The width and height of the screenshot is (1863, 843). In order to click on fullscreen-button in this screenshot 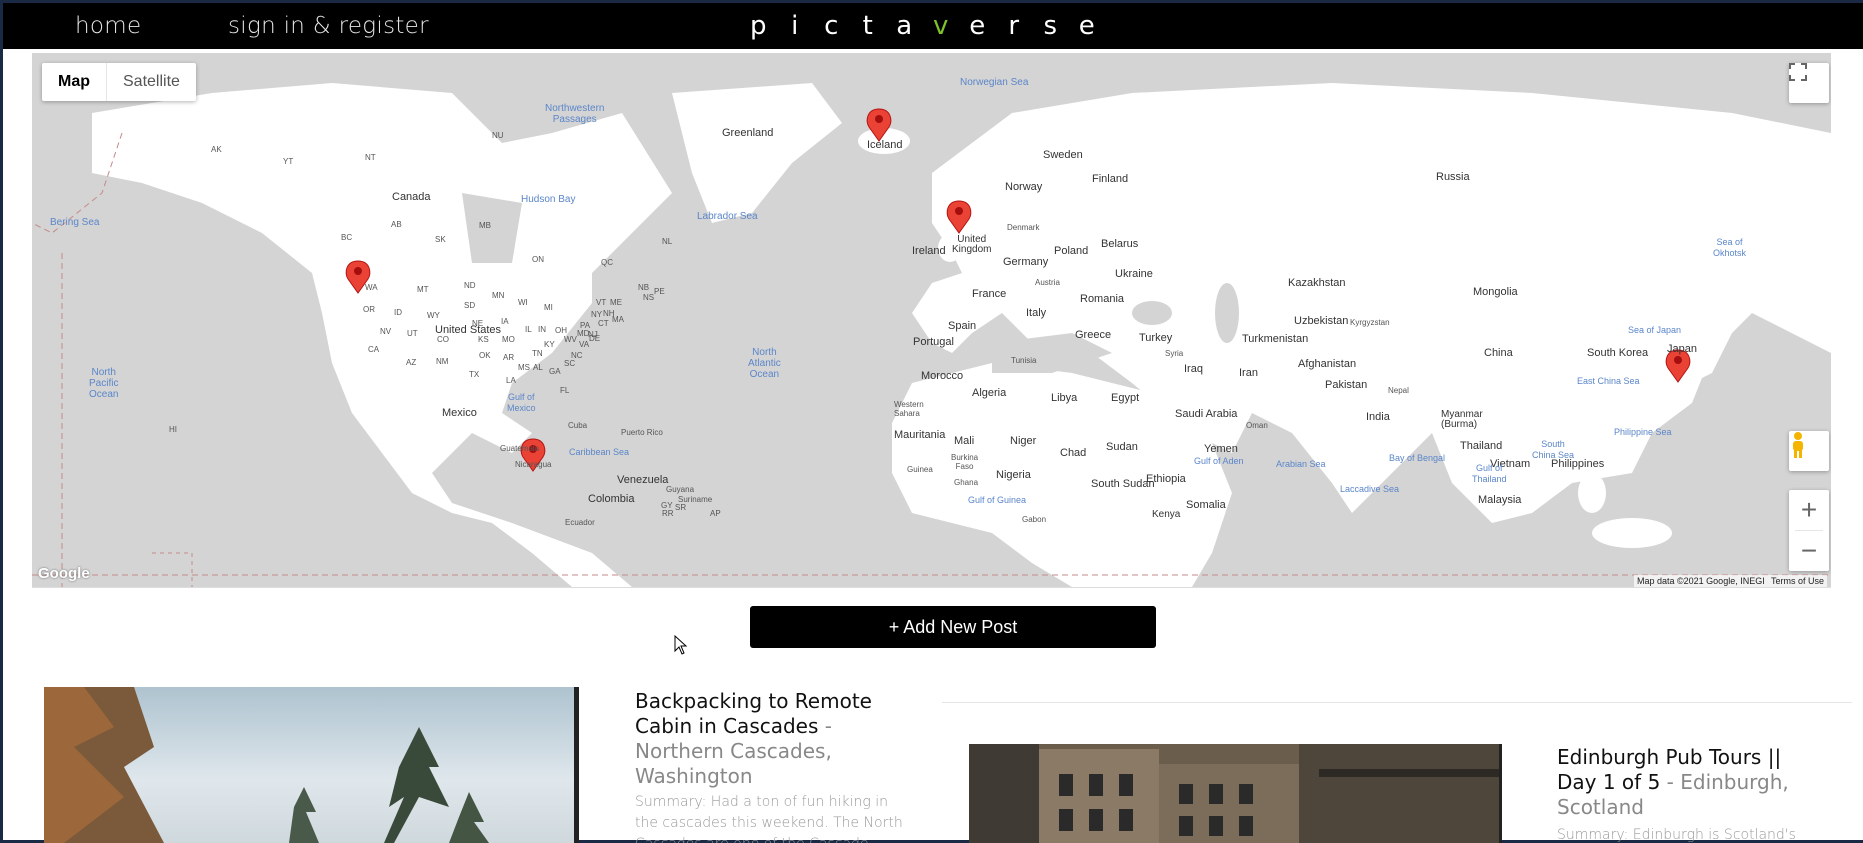, I will do `click(1809, 83)`.